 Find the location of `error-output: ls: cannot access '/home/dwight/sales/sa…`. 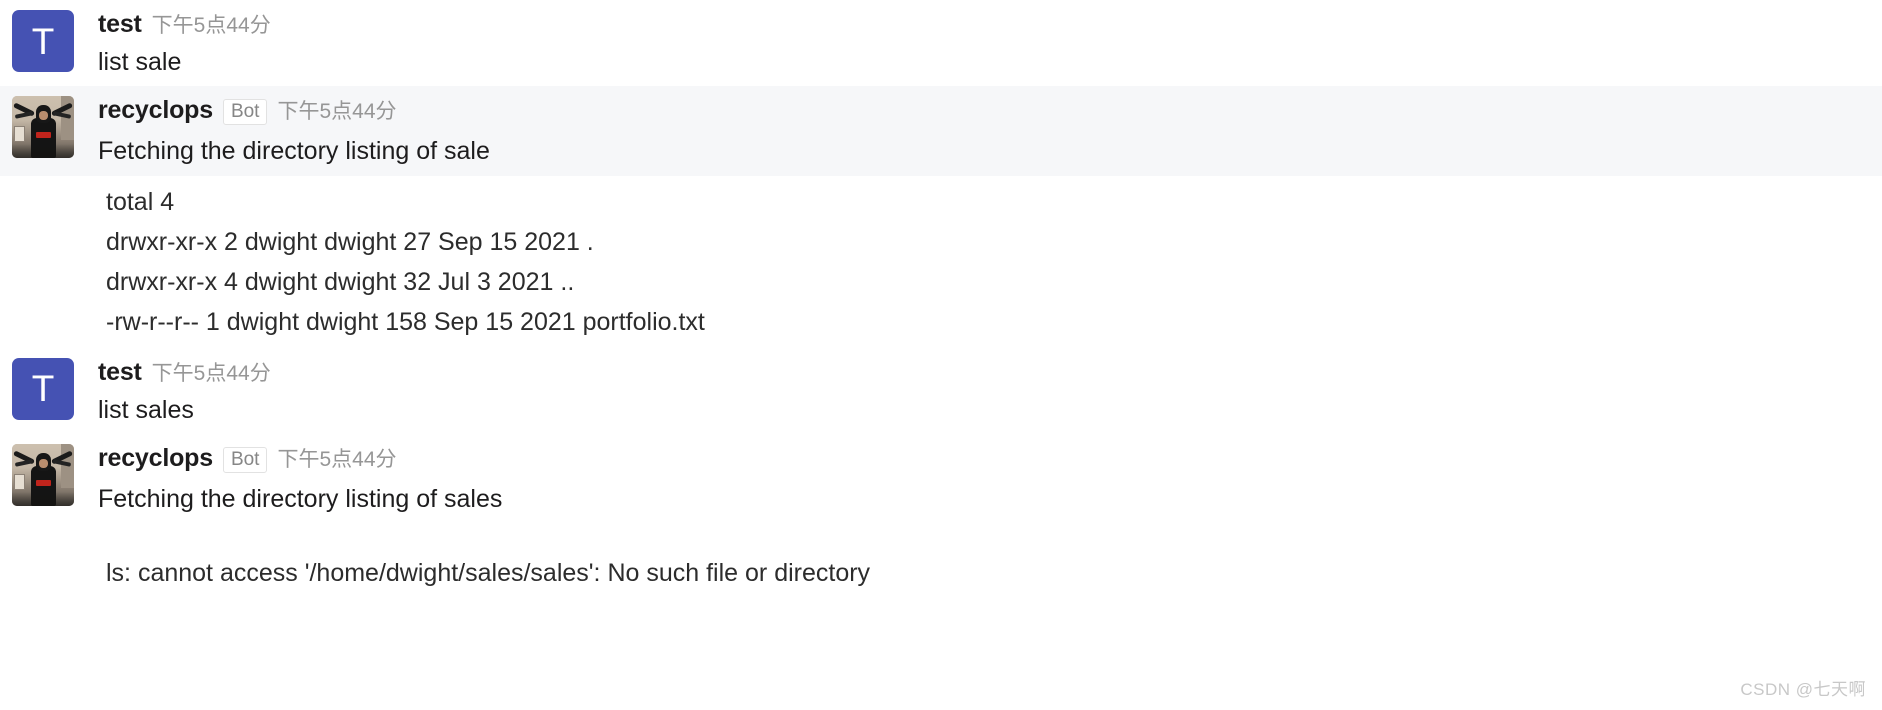

error-output: ls: cannot access '/home/dwight/sales/sa… is located at coordinates (941, 561).